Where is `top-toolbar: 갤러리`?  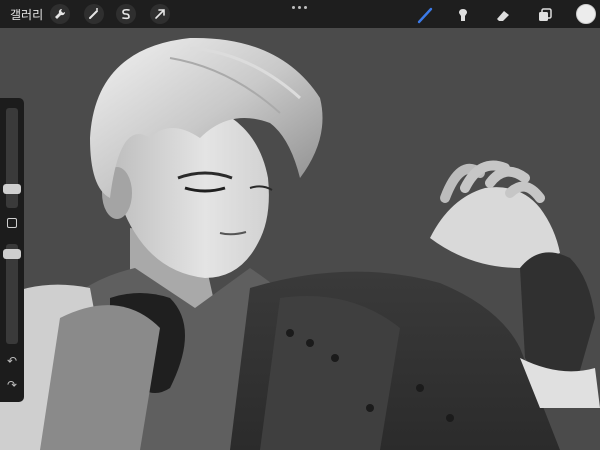 top-toolbar: 갤러리 is located at coordinates (300, 14).